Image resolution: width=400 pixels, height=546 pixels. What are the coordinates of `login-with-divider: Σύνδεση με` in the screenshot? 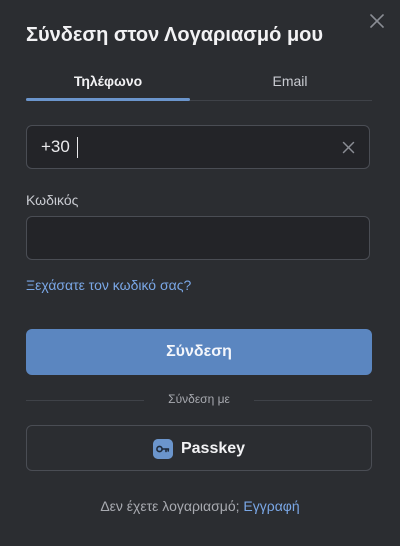 It's located at (199, 400).